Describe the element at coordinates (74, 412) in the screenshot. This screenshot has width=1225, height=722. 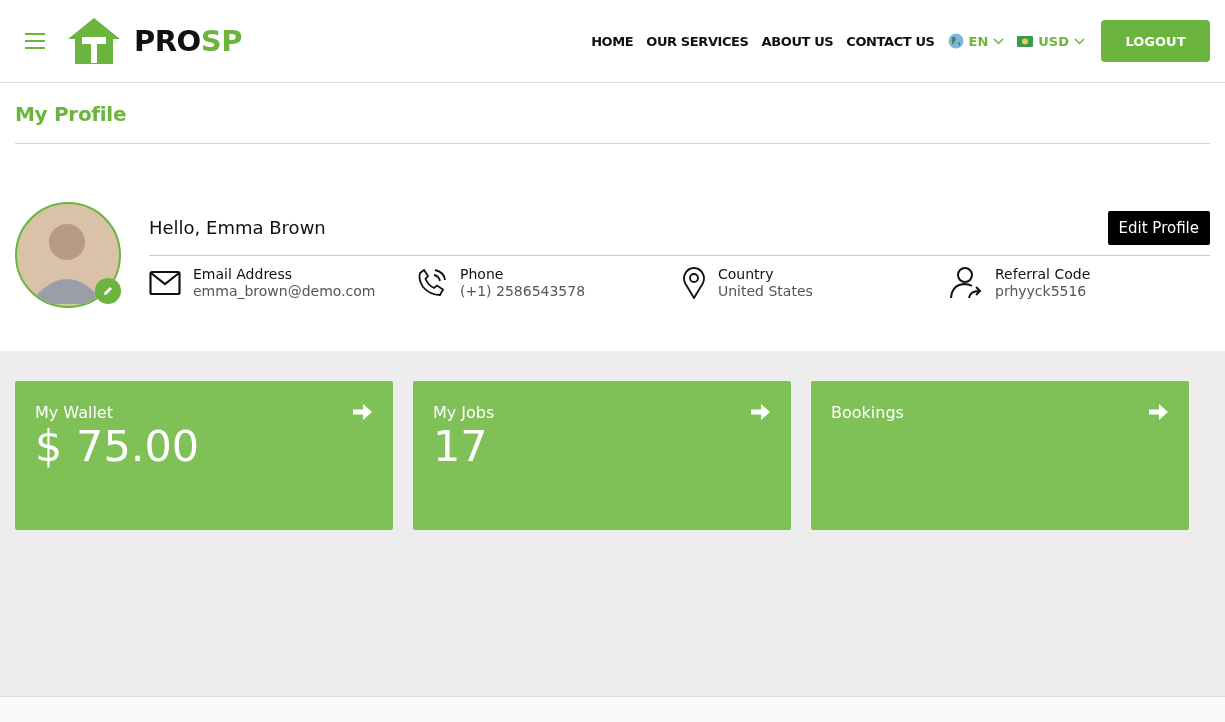
I see `card-label: My Wallet` at that location.